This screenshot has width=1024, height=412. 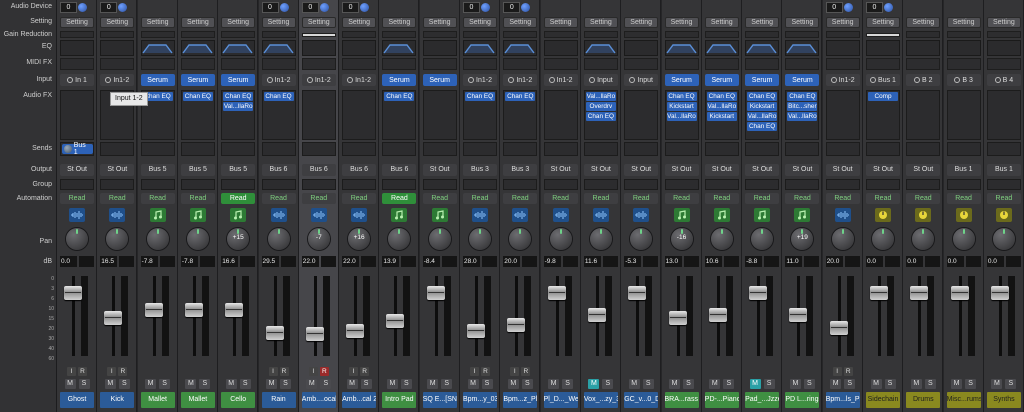 What do you see at coordinates (600, 115) in the screenshot?
I see `audio-fx-slots: Val...llaRo Overdrv Chan EQ` at bounding box center [600, 115].